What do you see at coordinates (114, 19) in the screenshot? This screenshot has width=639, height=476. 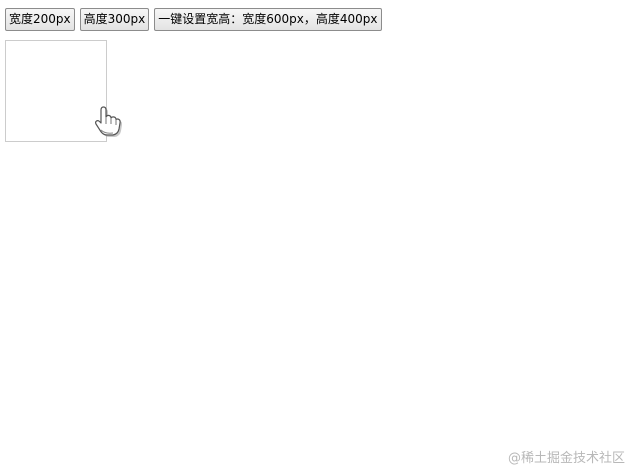 I see `set-height-button: 高度300px` at bounding box center [114, 19].